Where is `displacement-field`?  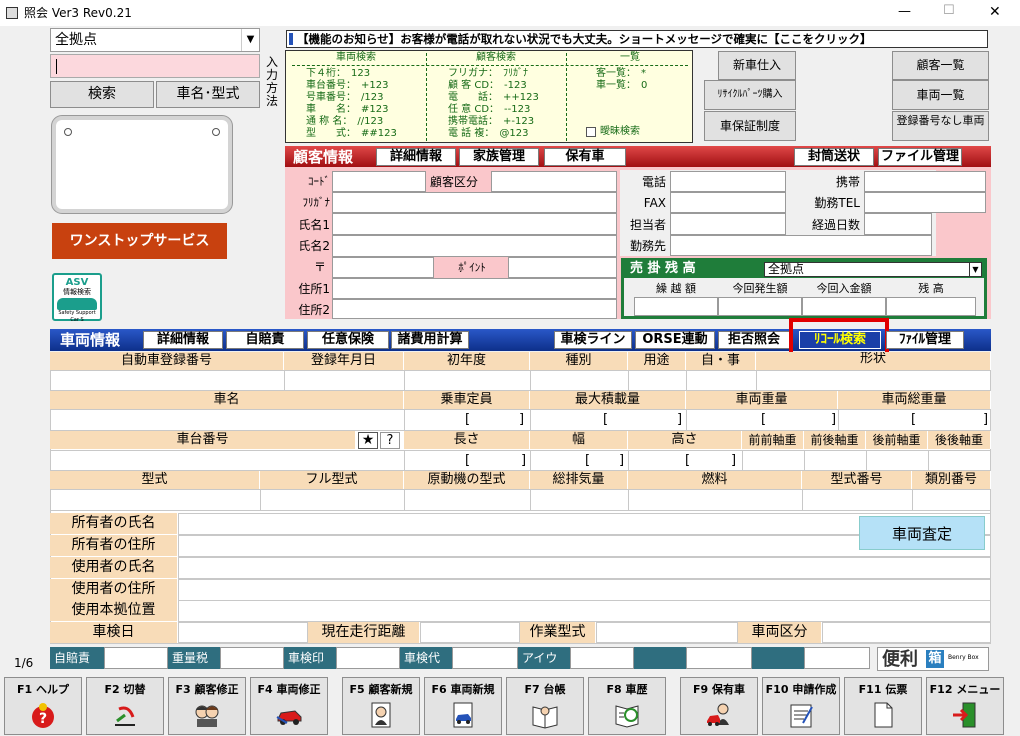 displacement-field is located at coordinates (579, 500).